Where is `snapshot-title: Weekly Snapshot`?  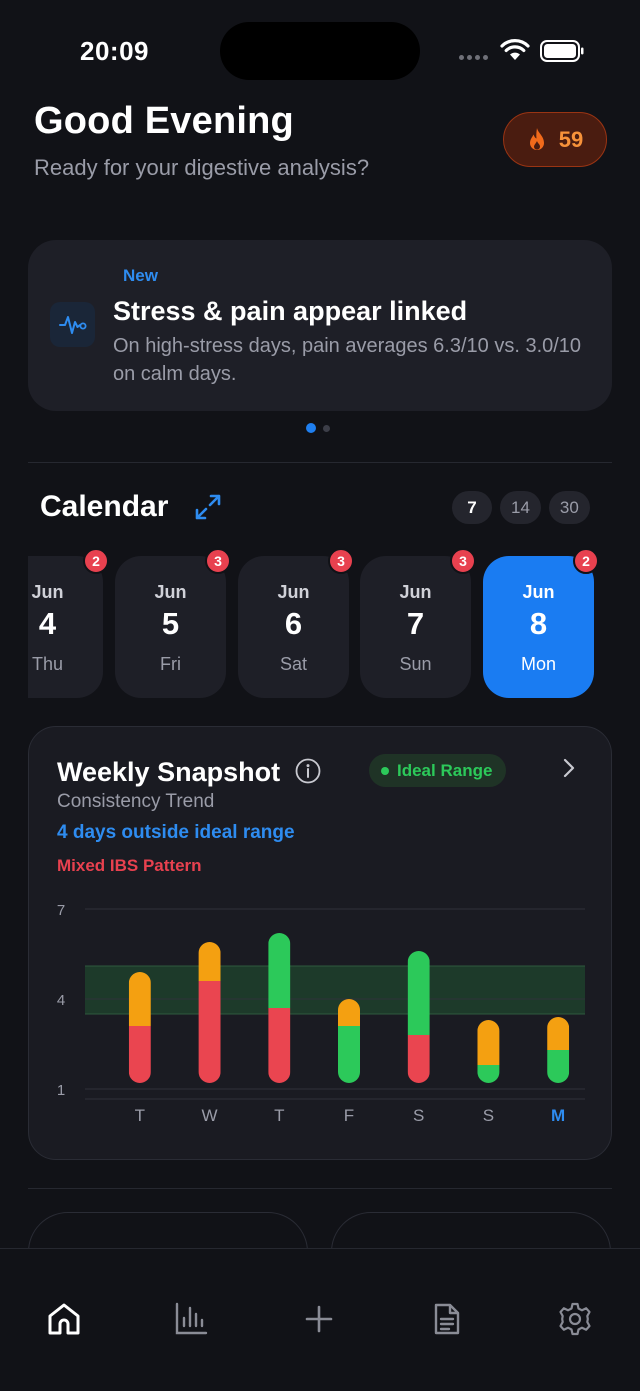 snapshot-title: Weekly Snapshot is located at coordinates (169, 772).